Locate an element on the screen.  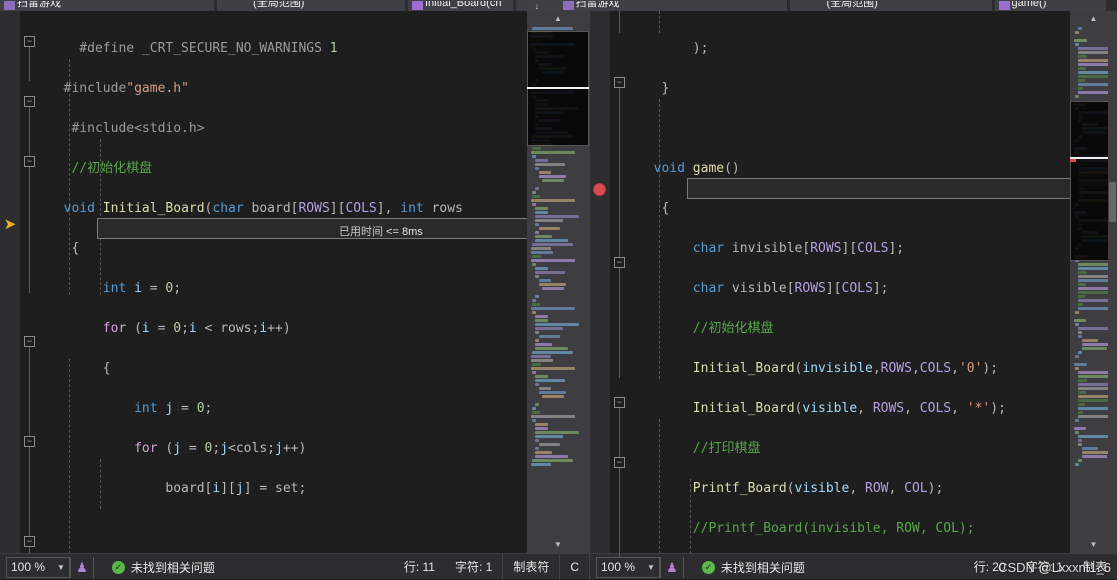
nav-right-group: 扫雷游戏 (全局范围) game() is located at coordinates (838, 5).